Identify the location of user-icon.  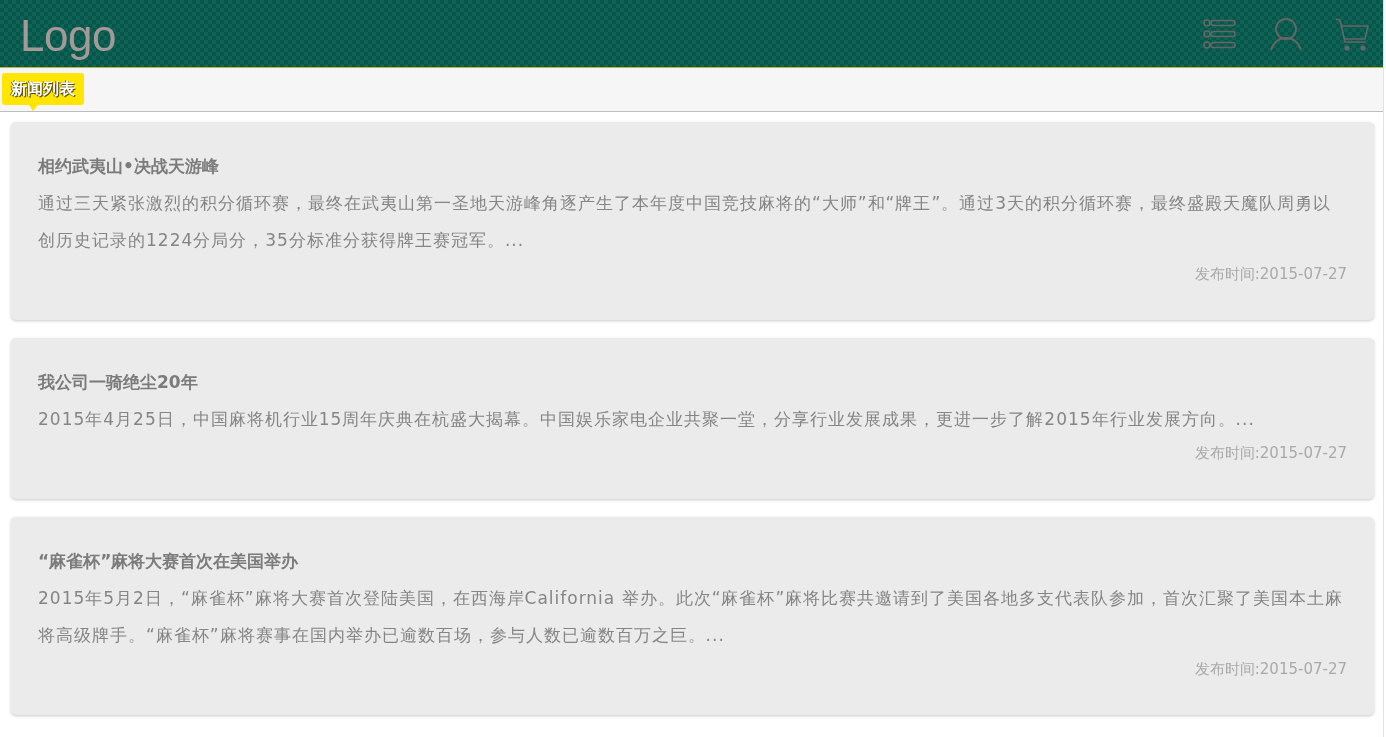
(1286, 33).